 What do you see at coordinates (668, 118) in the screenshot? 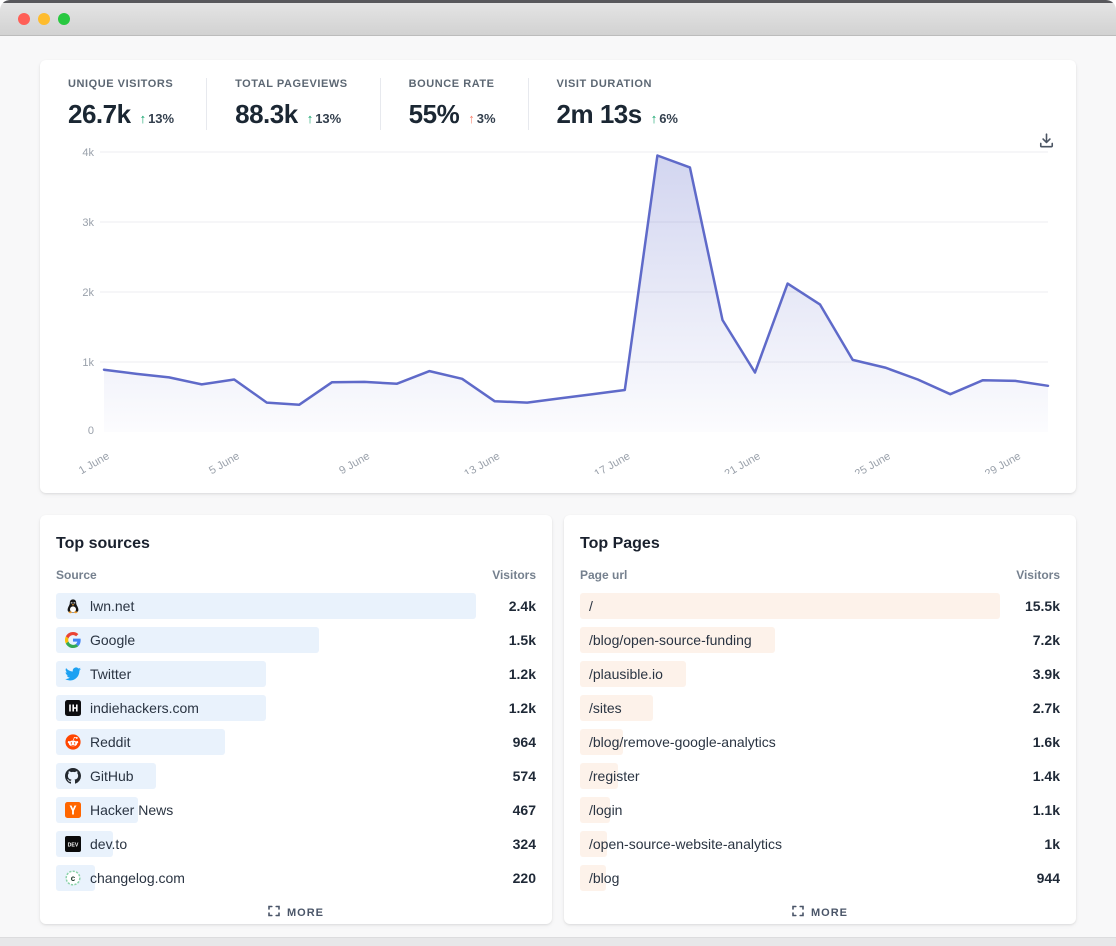
I see `stat-change: 6%` at bounding box center [668, 118].